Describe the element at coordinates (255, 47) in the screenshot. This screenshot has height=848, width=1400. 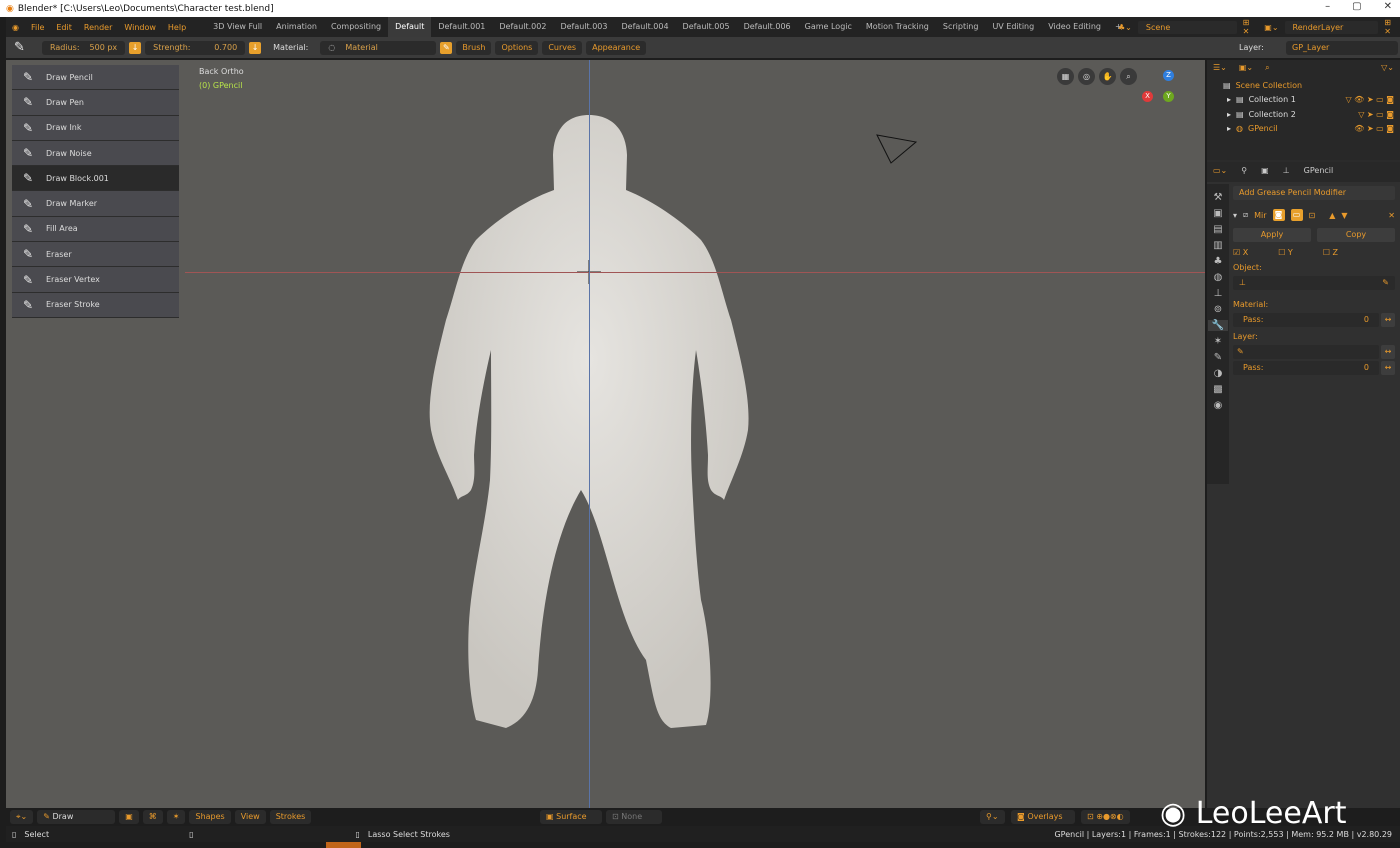
I see `strength-pressure-icon: ↓` at that location.